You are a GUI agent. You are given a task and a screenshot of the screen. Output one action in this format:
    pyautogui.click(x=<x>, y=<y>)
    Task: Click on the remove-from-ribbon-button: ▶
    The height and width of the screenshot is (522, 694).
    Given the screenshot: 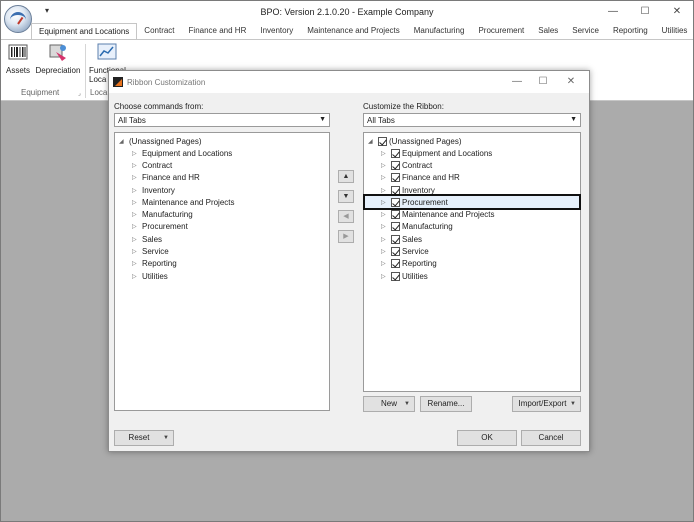 What is the action you would take?
    pyautogui.click(x=346, y=236)
    